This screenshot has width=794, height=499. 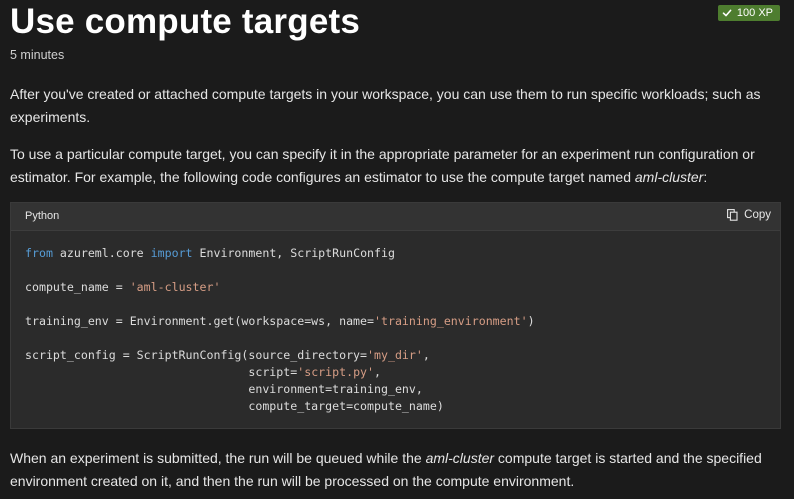 What do you see at coordinates (705, 176) in the screenshot?
I see `instruction-end: :` at bounding box center [705, 176].